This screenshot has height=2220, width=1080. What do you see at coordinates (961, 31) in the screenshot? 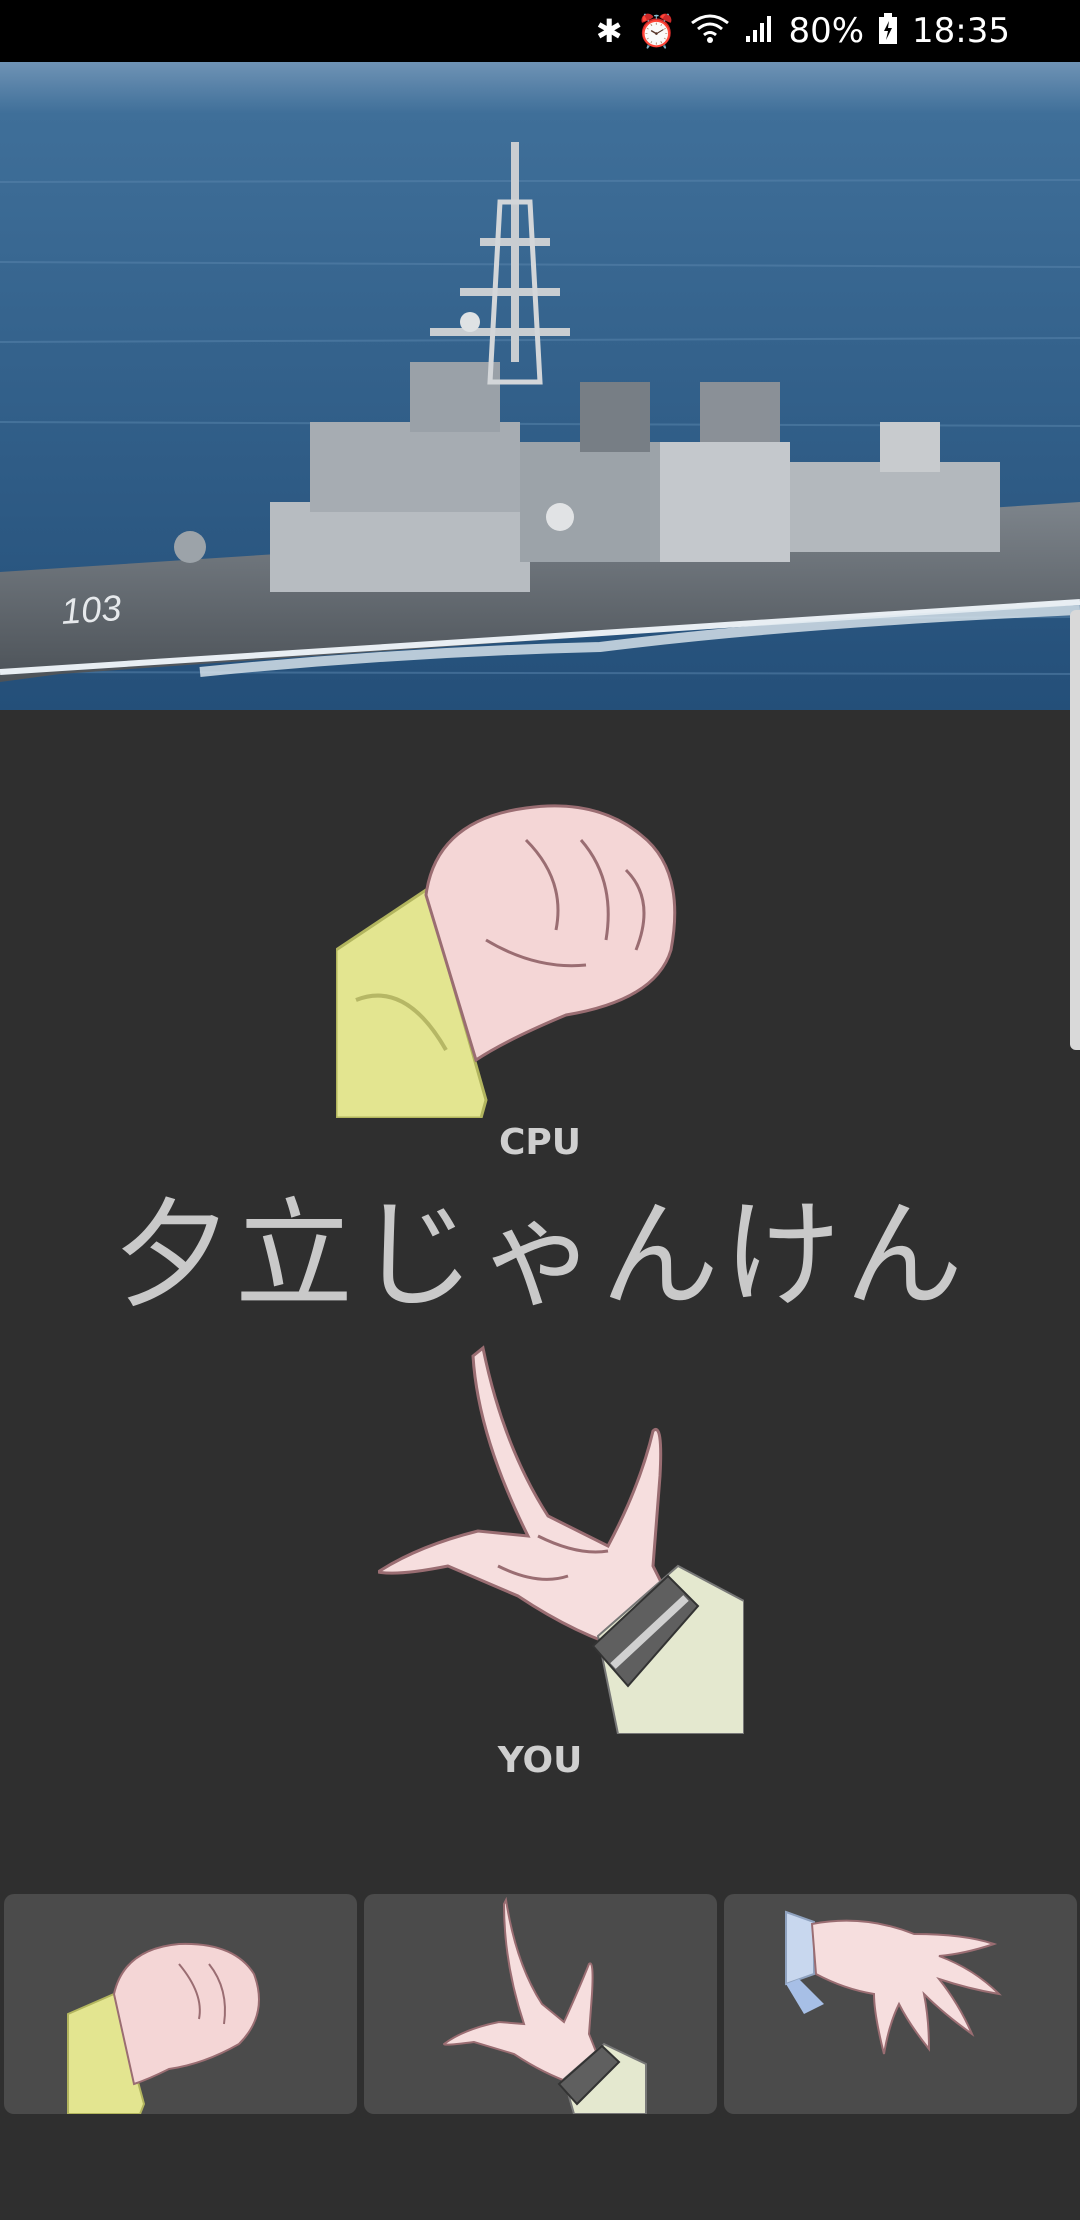
I see `clock: 18:35` at bounding box center [961, 31].